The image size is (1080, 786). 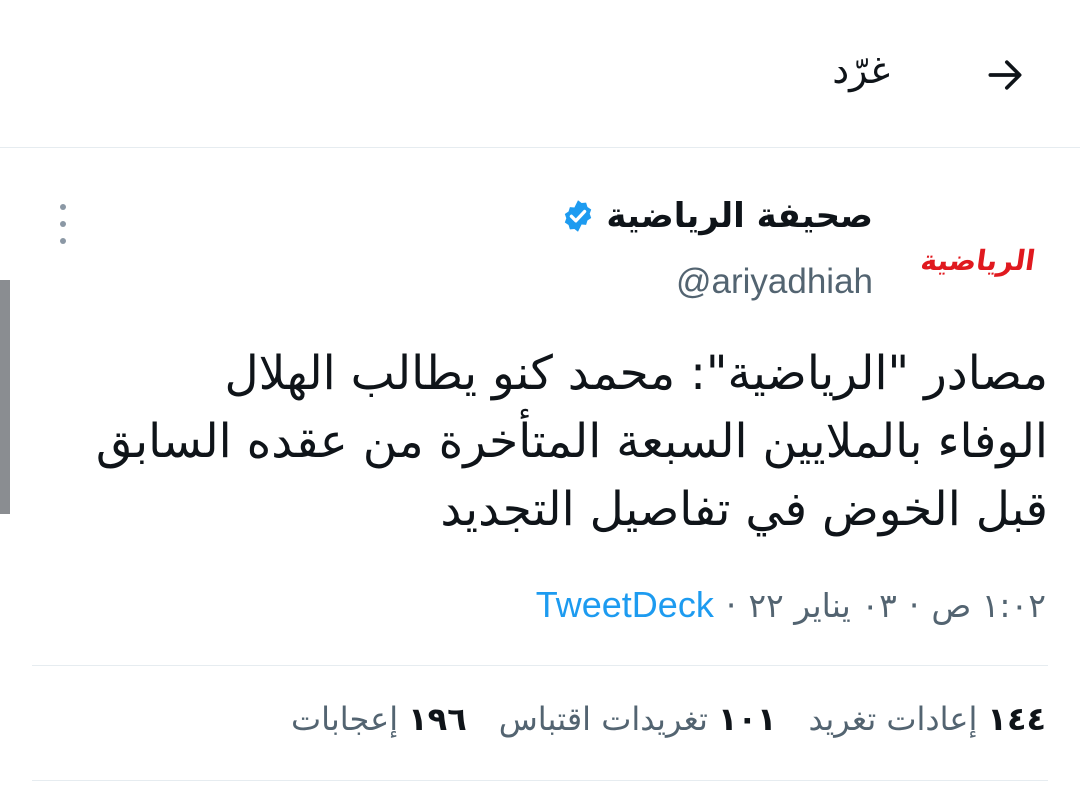 I want to click on tweet-author: الرياضية صحيفة الرياضية @ariyadhiah, so click(x=538, y=250).